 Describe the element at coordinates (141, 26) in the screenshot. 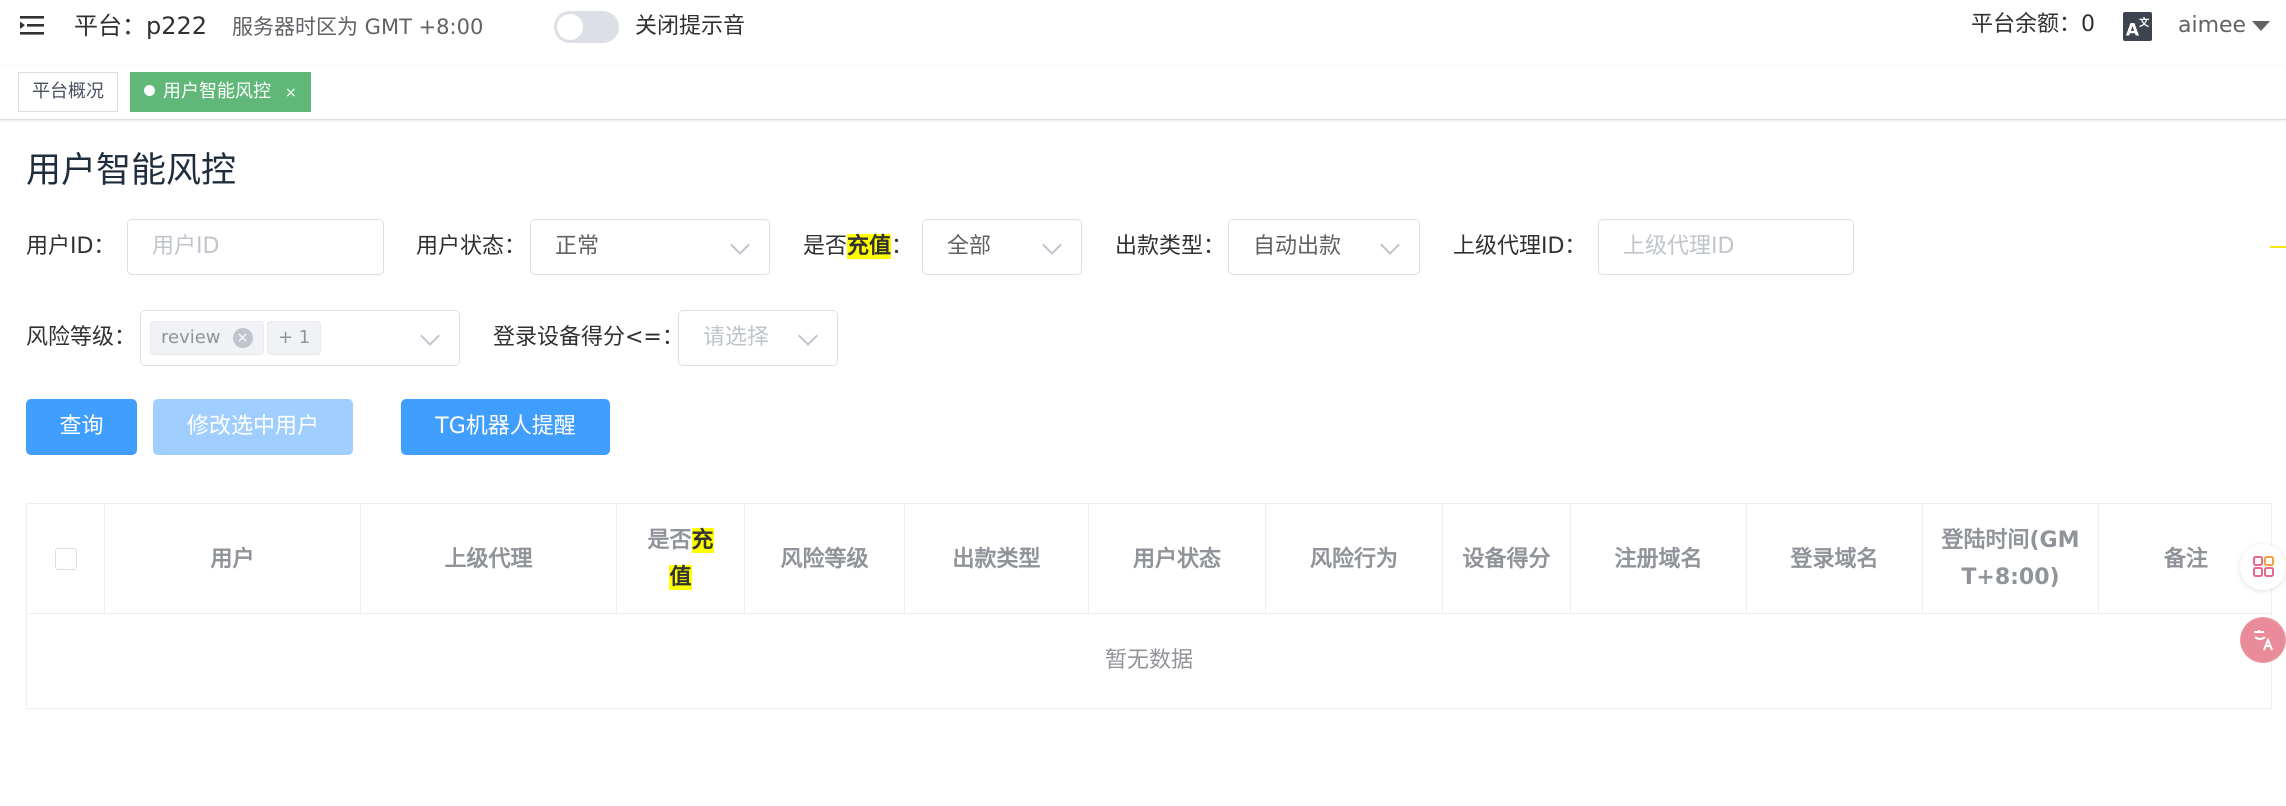

I see `platform-name: 平台：p222` at that location.